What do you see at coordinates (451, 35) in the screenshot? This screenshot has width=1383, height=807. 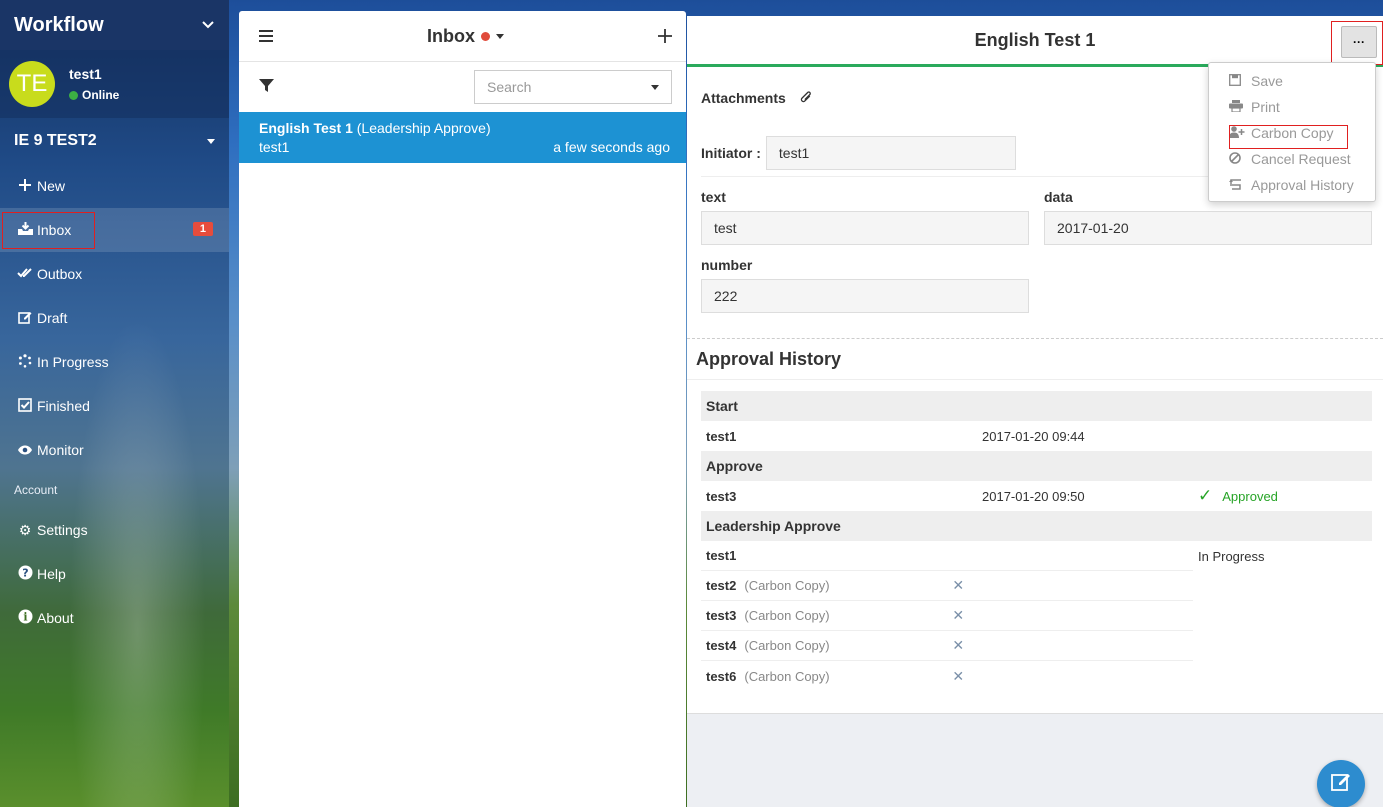 I see `inbox-title: Inbox` at bounding box center [451, 35].